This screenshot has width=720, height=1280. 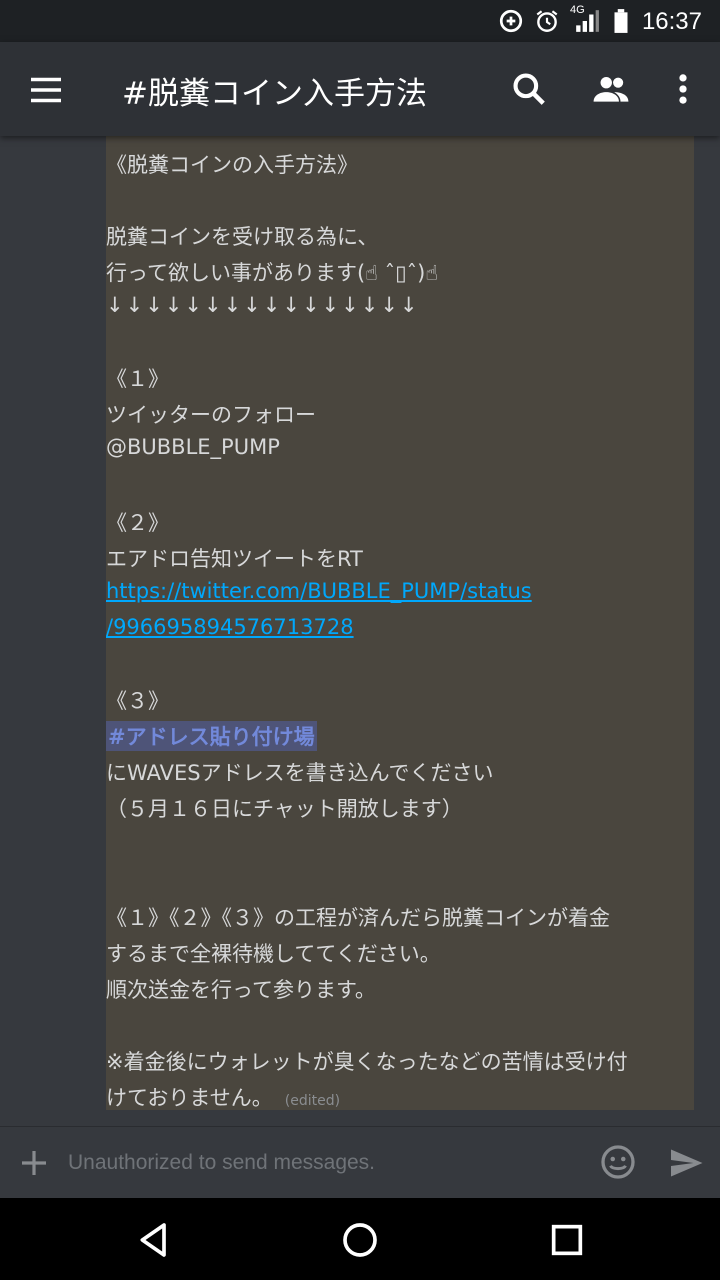 I want to click on message-line: にWAVESアドレスを書き込んでください, so click(x=300, y=773).